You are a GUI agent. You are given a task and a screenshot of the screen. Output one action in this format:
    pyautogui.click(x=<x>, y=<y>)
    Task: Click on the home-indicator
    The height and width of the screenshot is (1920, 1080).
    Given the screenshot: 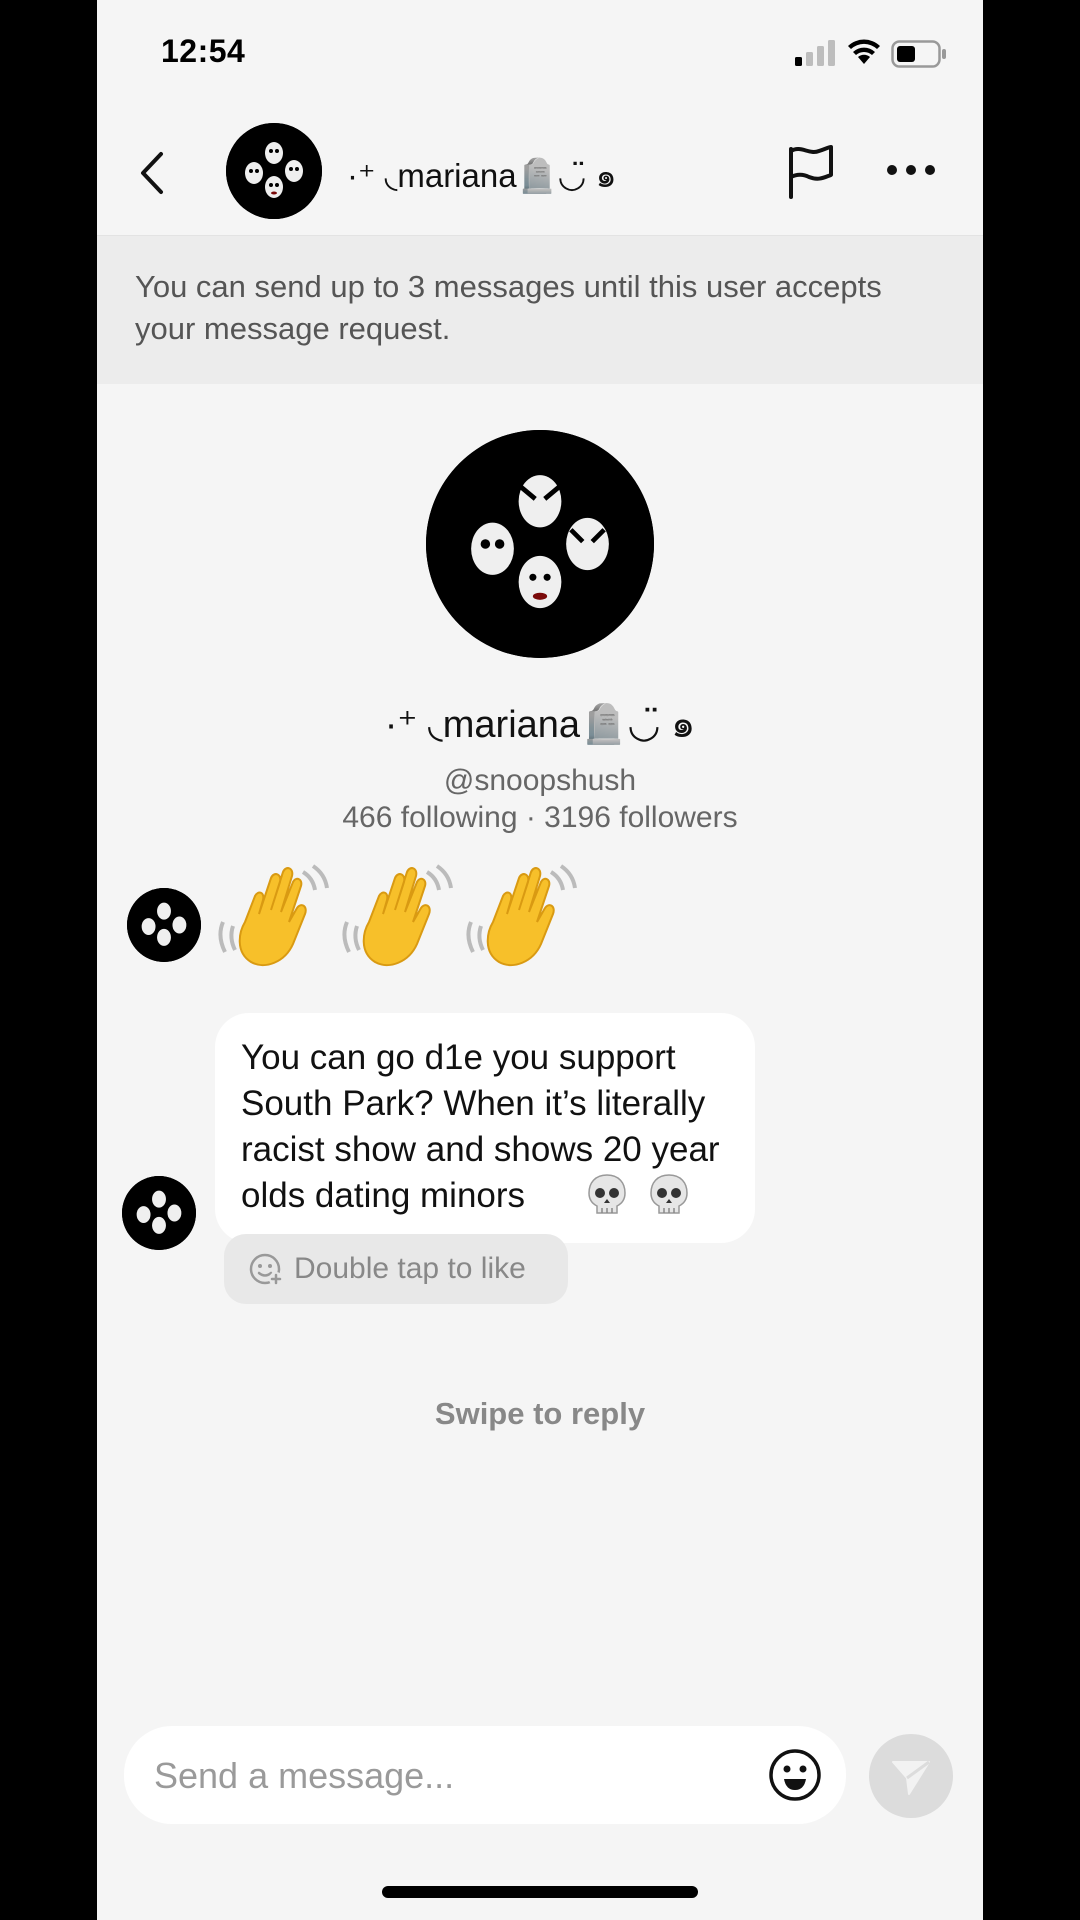 What is the action you would take?
    pyautogui.click(x=540, y=1892)
    